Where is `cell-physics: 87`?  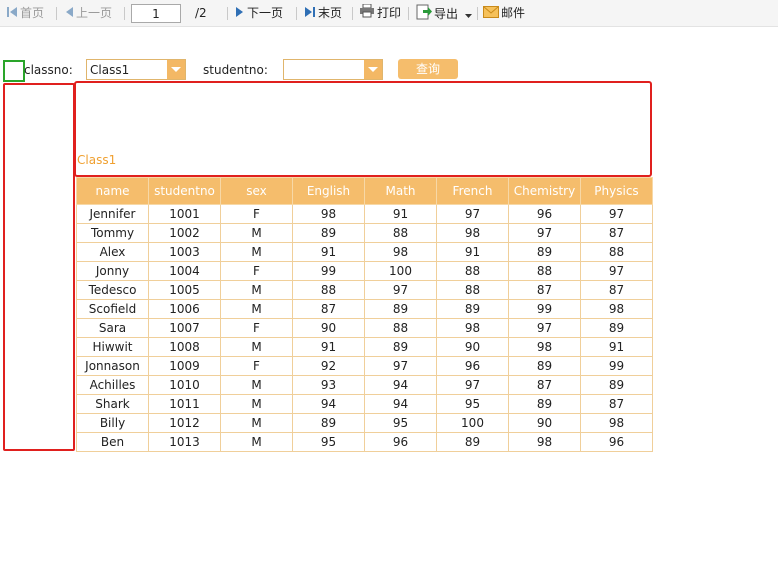
cell-physics: 87 is located at coordinates (616, 404).